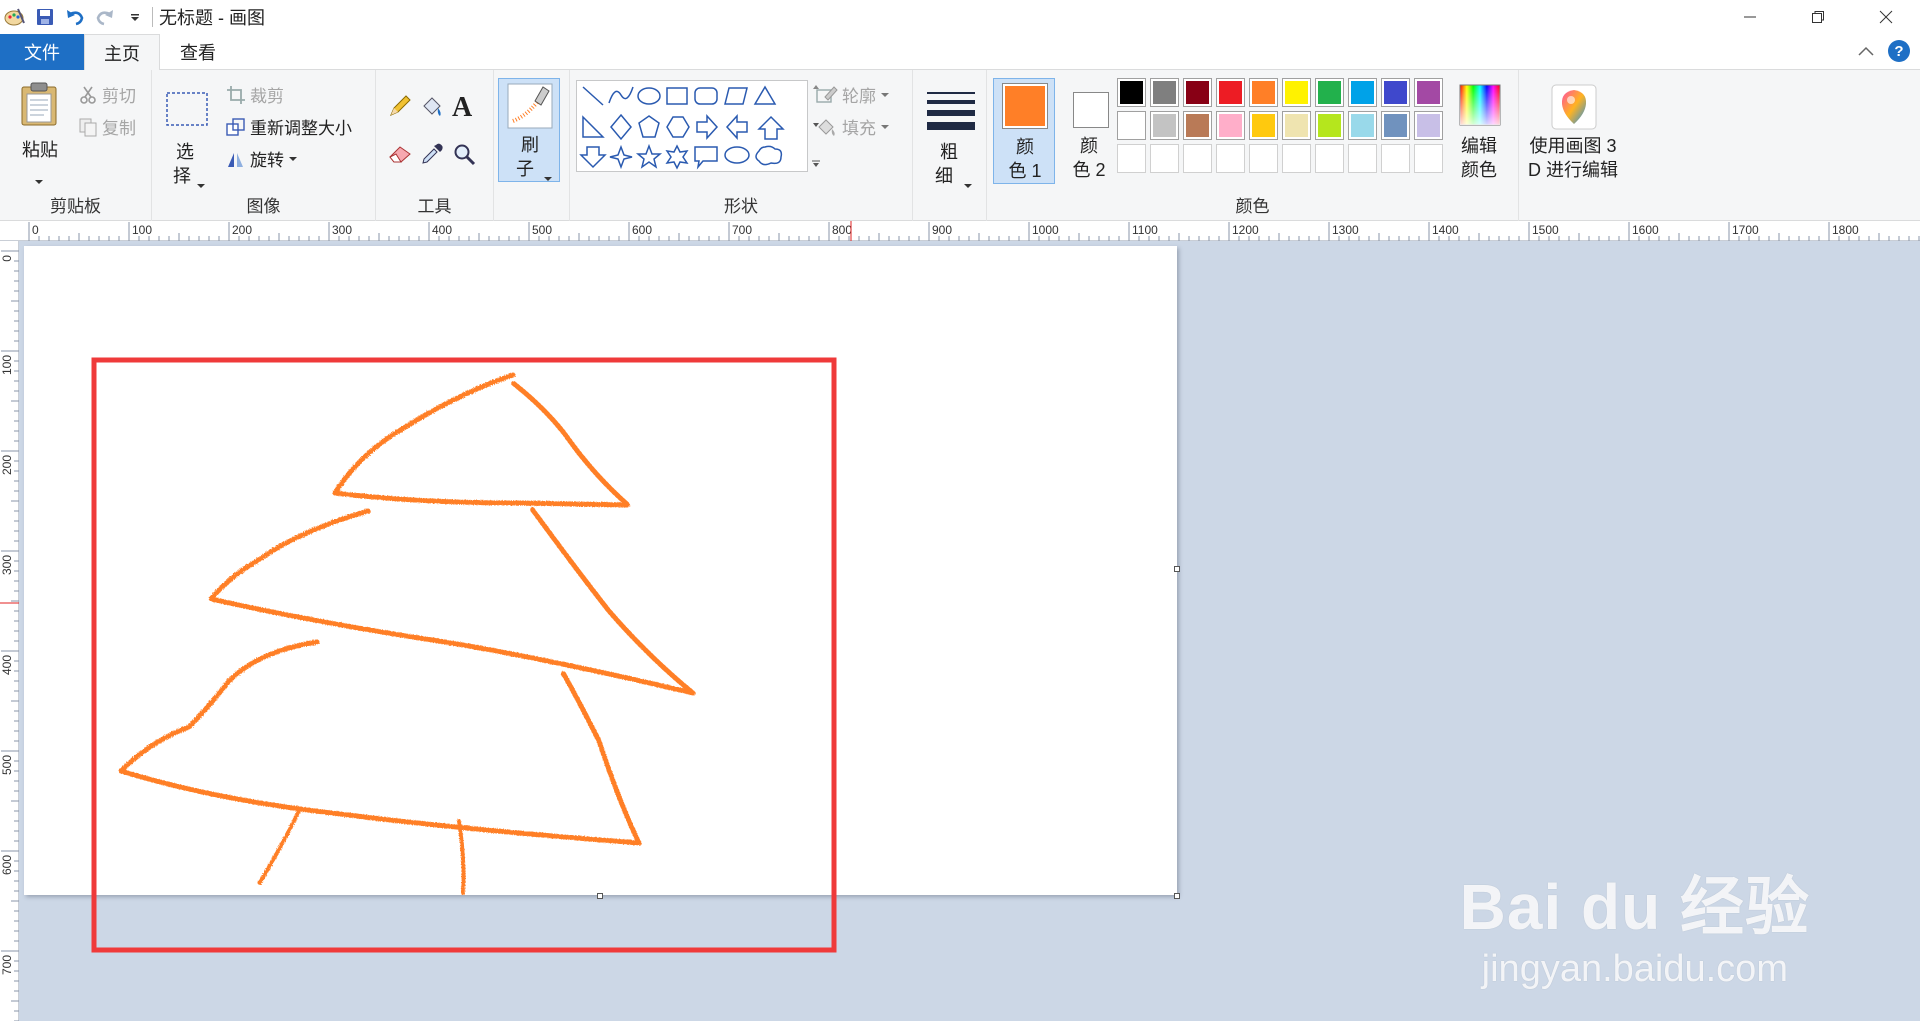 This screenshot has width=1920, height=1021. I want to click on crop-button: 裁剪, so click(255, 94).